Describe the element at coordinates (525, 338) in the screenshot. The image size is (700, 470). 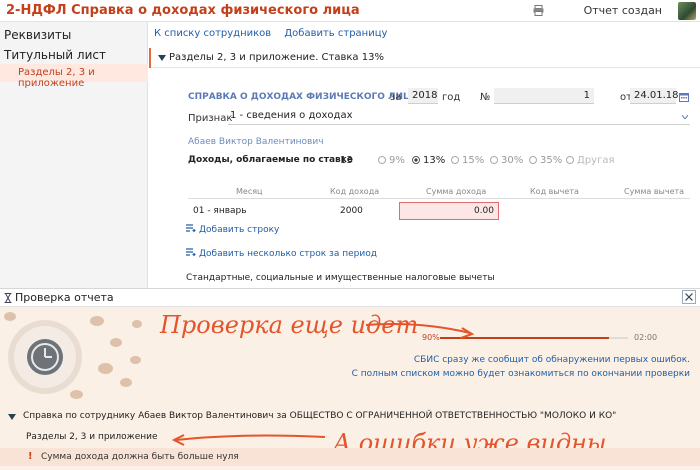
I see `progress-fill` at that location.